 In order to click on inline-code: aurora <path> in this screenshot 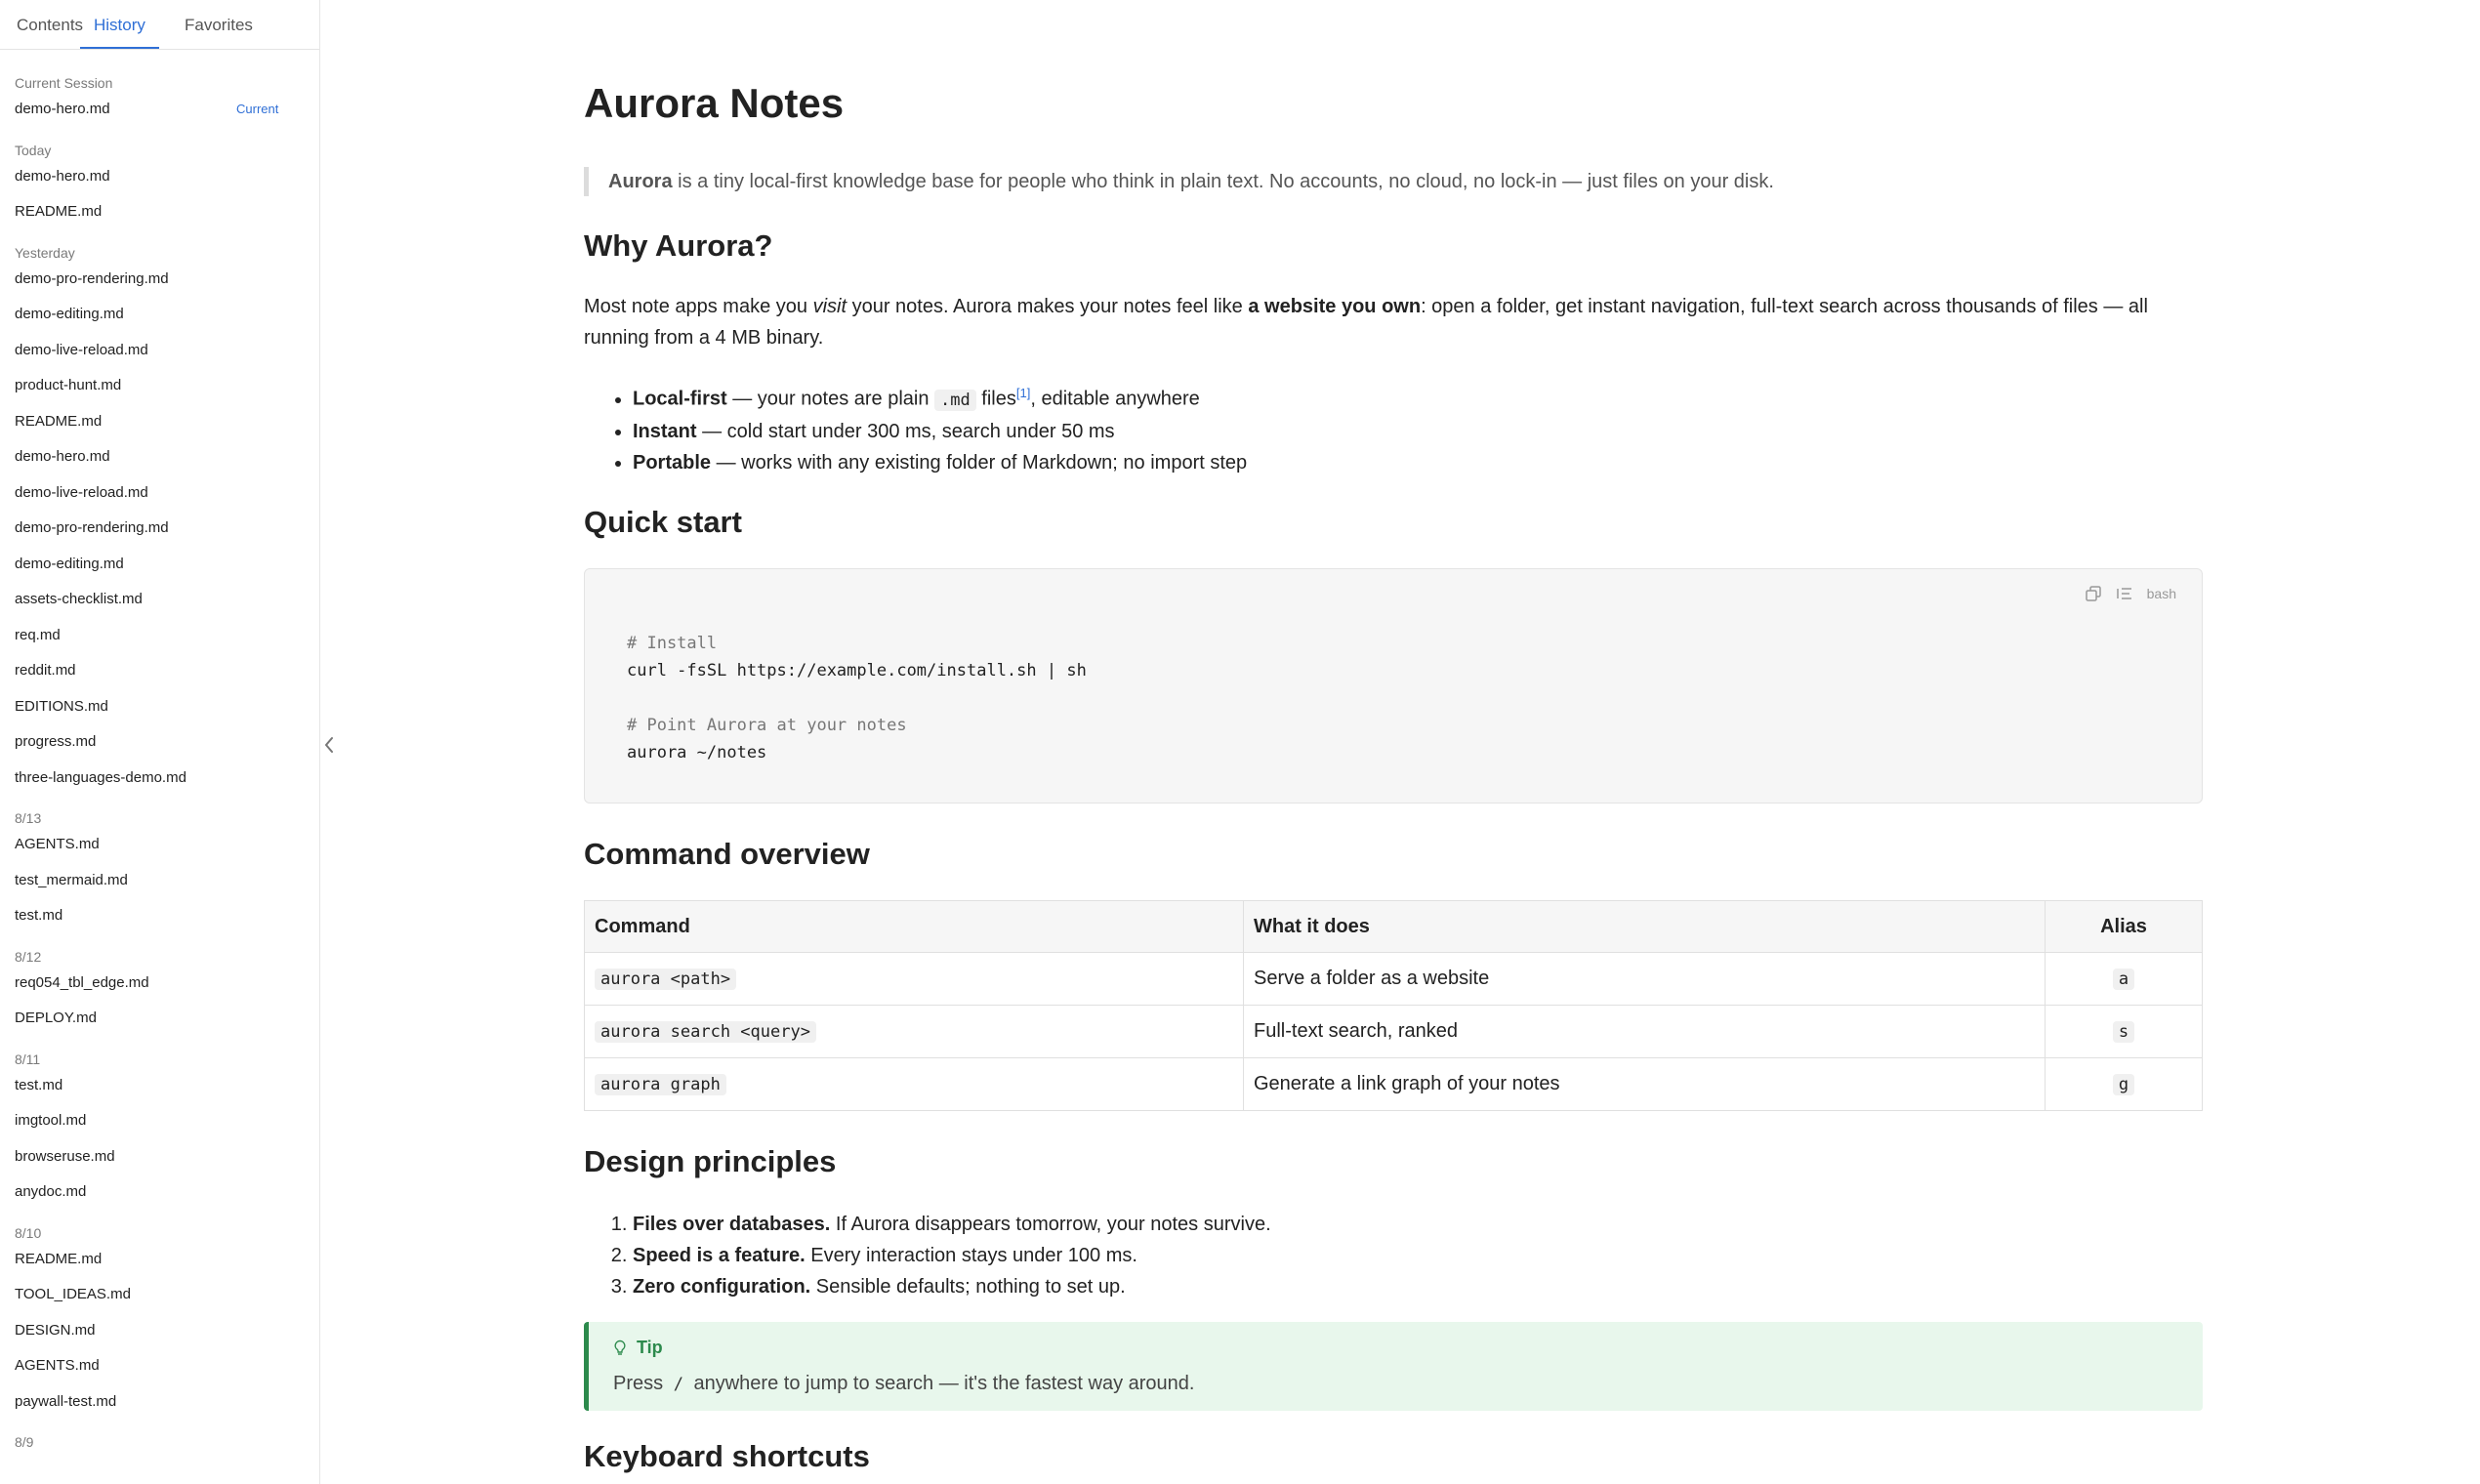, I will do `click(666, 980)`.